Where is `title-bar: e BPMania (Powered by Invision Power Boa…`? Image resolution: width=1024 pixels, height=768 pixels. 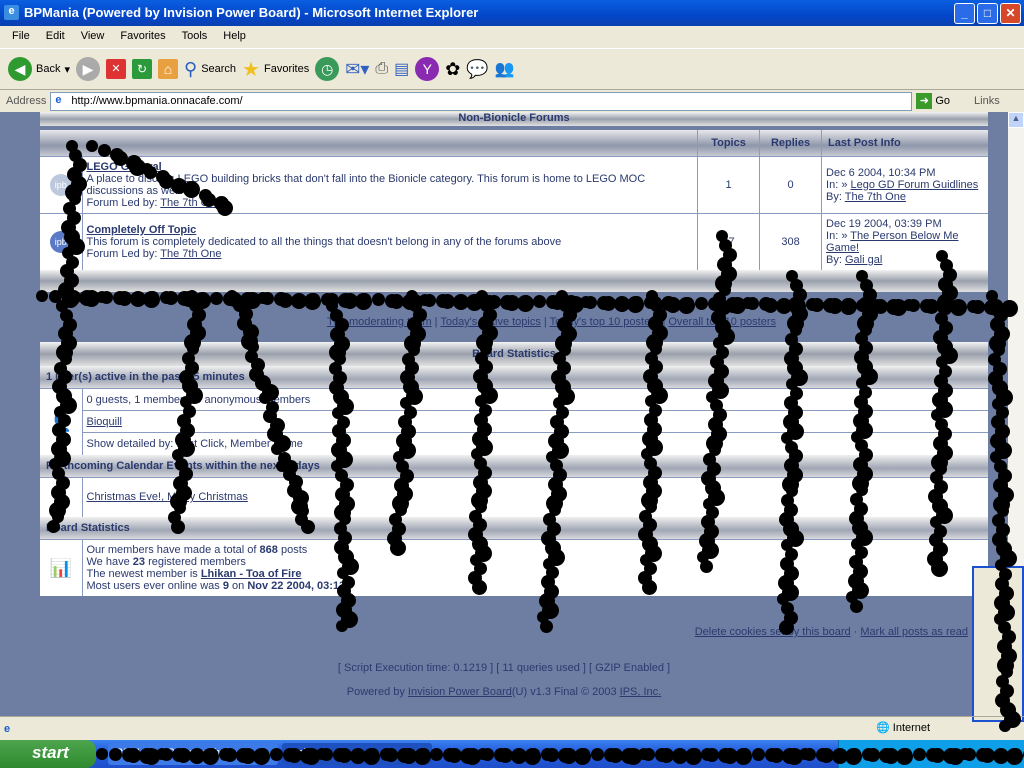
title-bar: e BPMania (Powered by Invision Power Boa… is located at coordinates (512, 13).